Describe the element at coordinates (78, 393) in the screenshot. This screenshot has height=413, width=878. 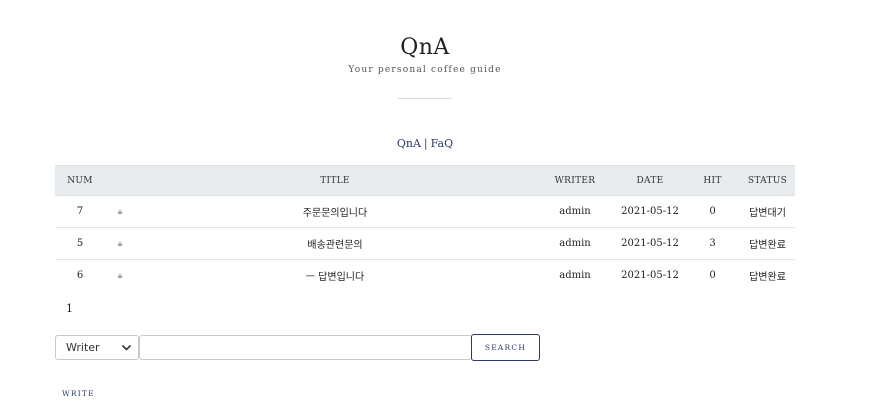
I see `write-button: WRITE` at that location.